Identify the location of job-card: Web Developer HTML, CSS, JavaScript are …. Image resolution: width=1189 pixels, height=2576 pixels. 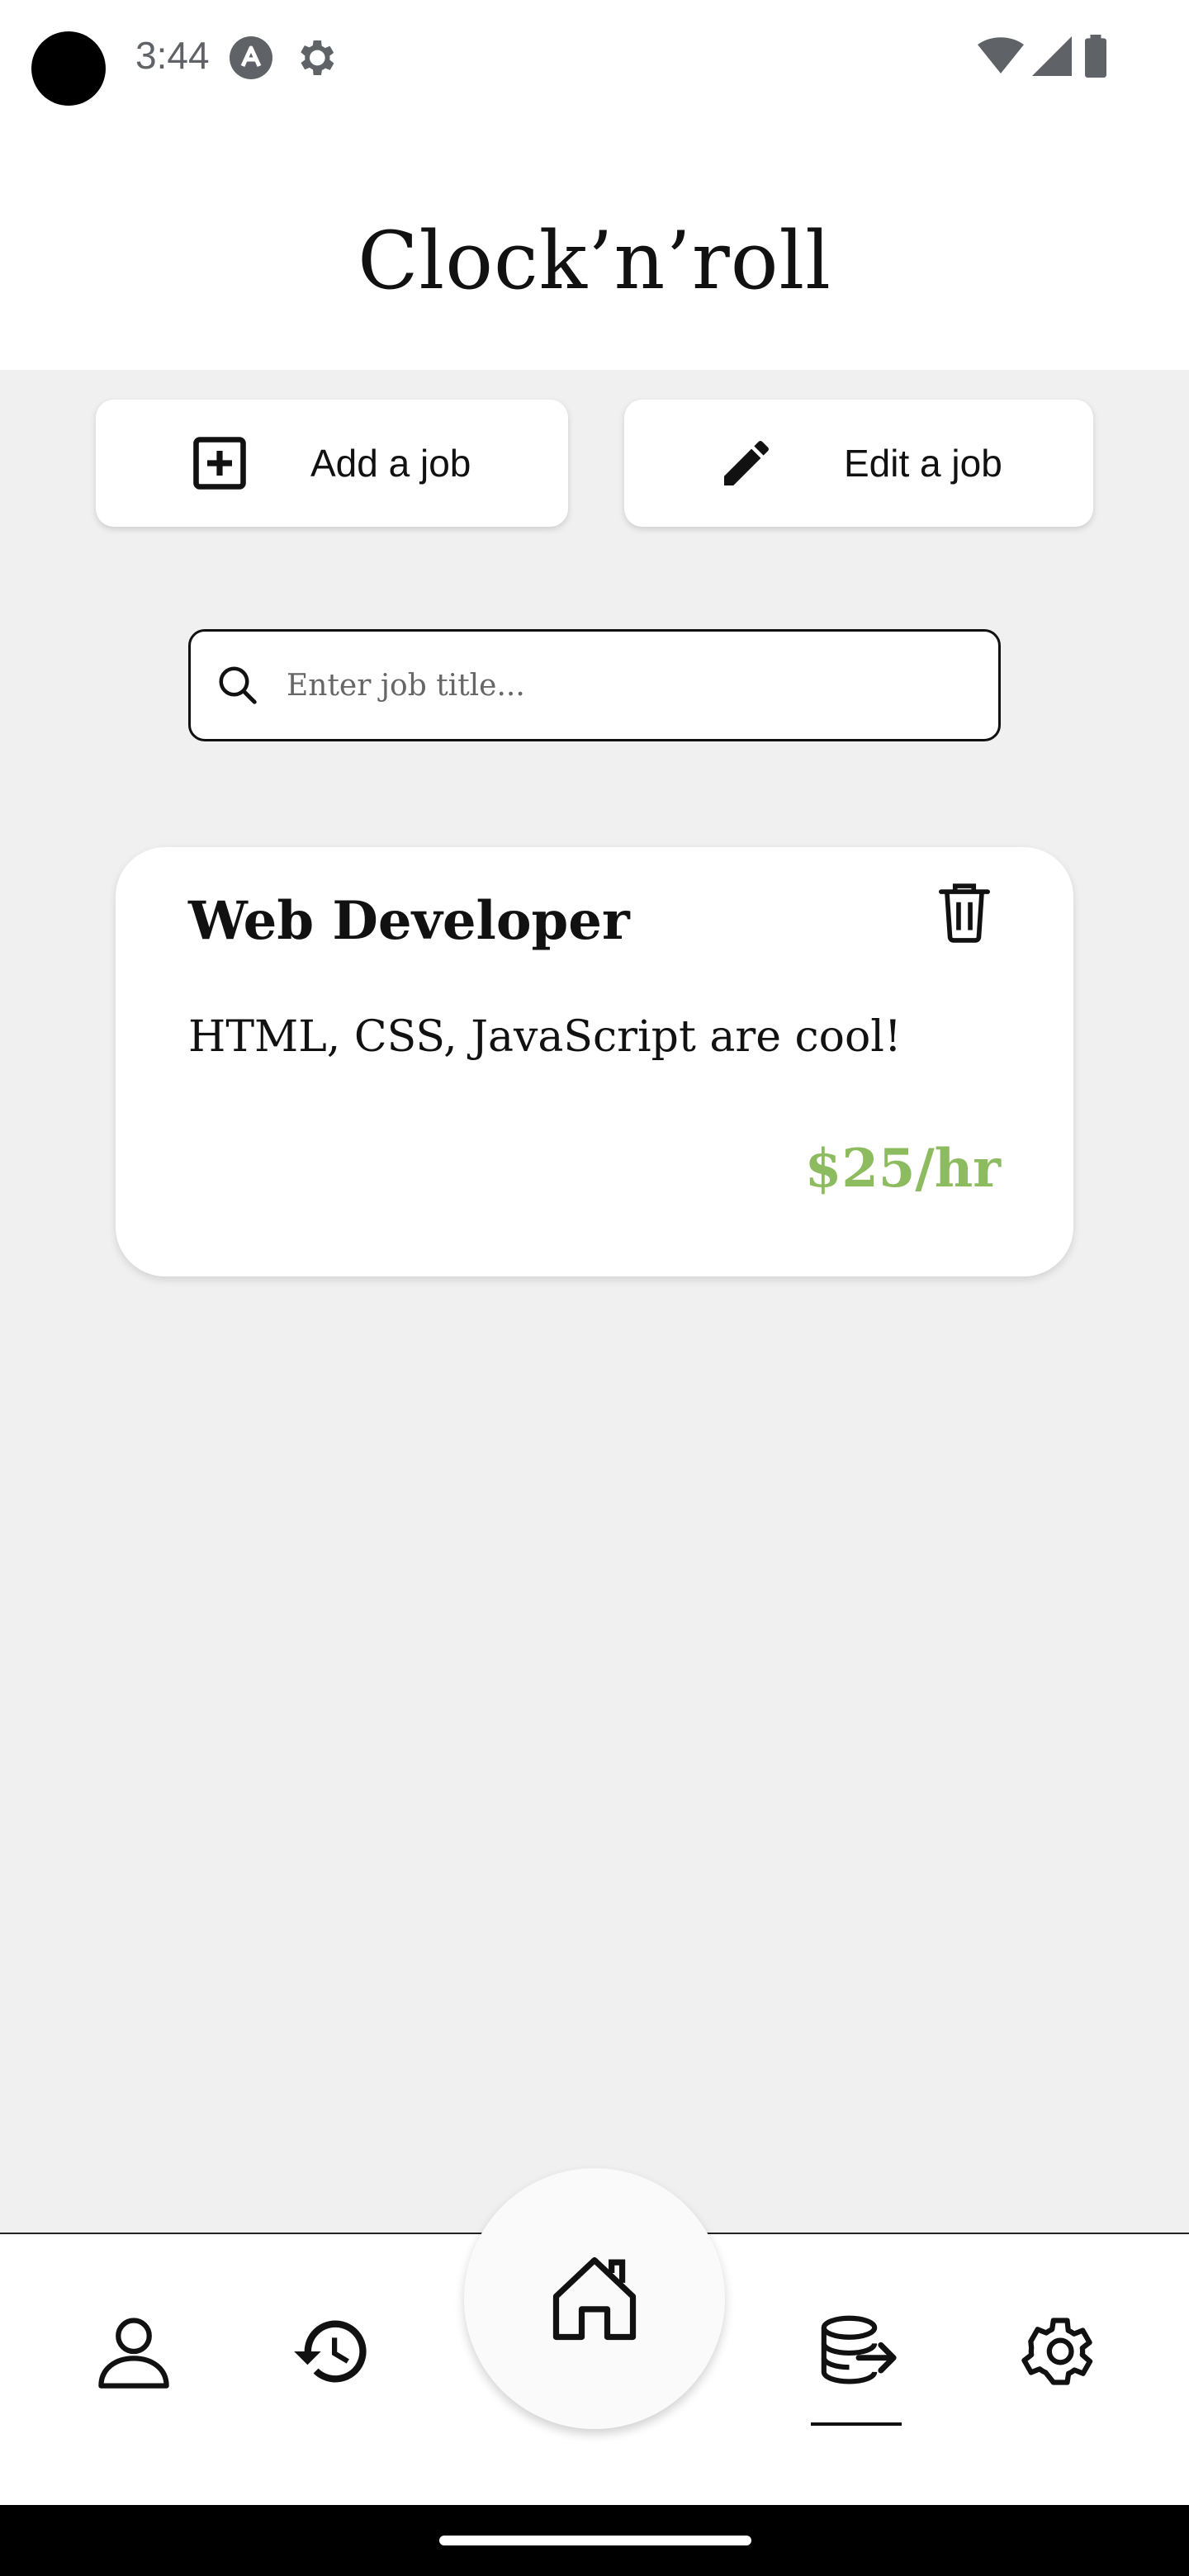
(594, 1061).